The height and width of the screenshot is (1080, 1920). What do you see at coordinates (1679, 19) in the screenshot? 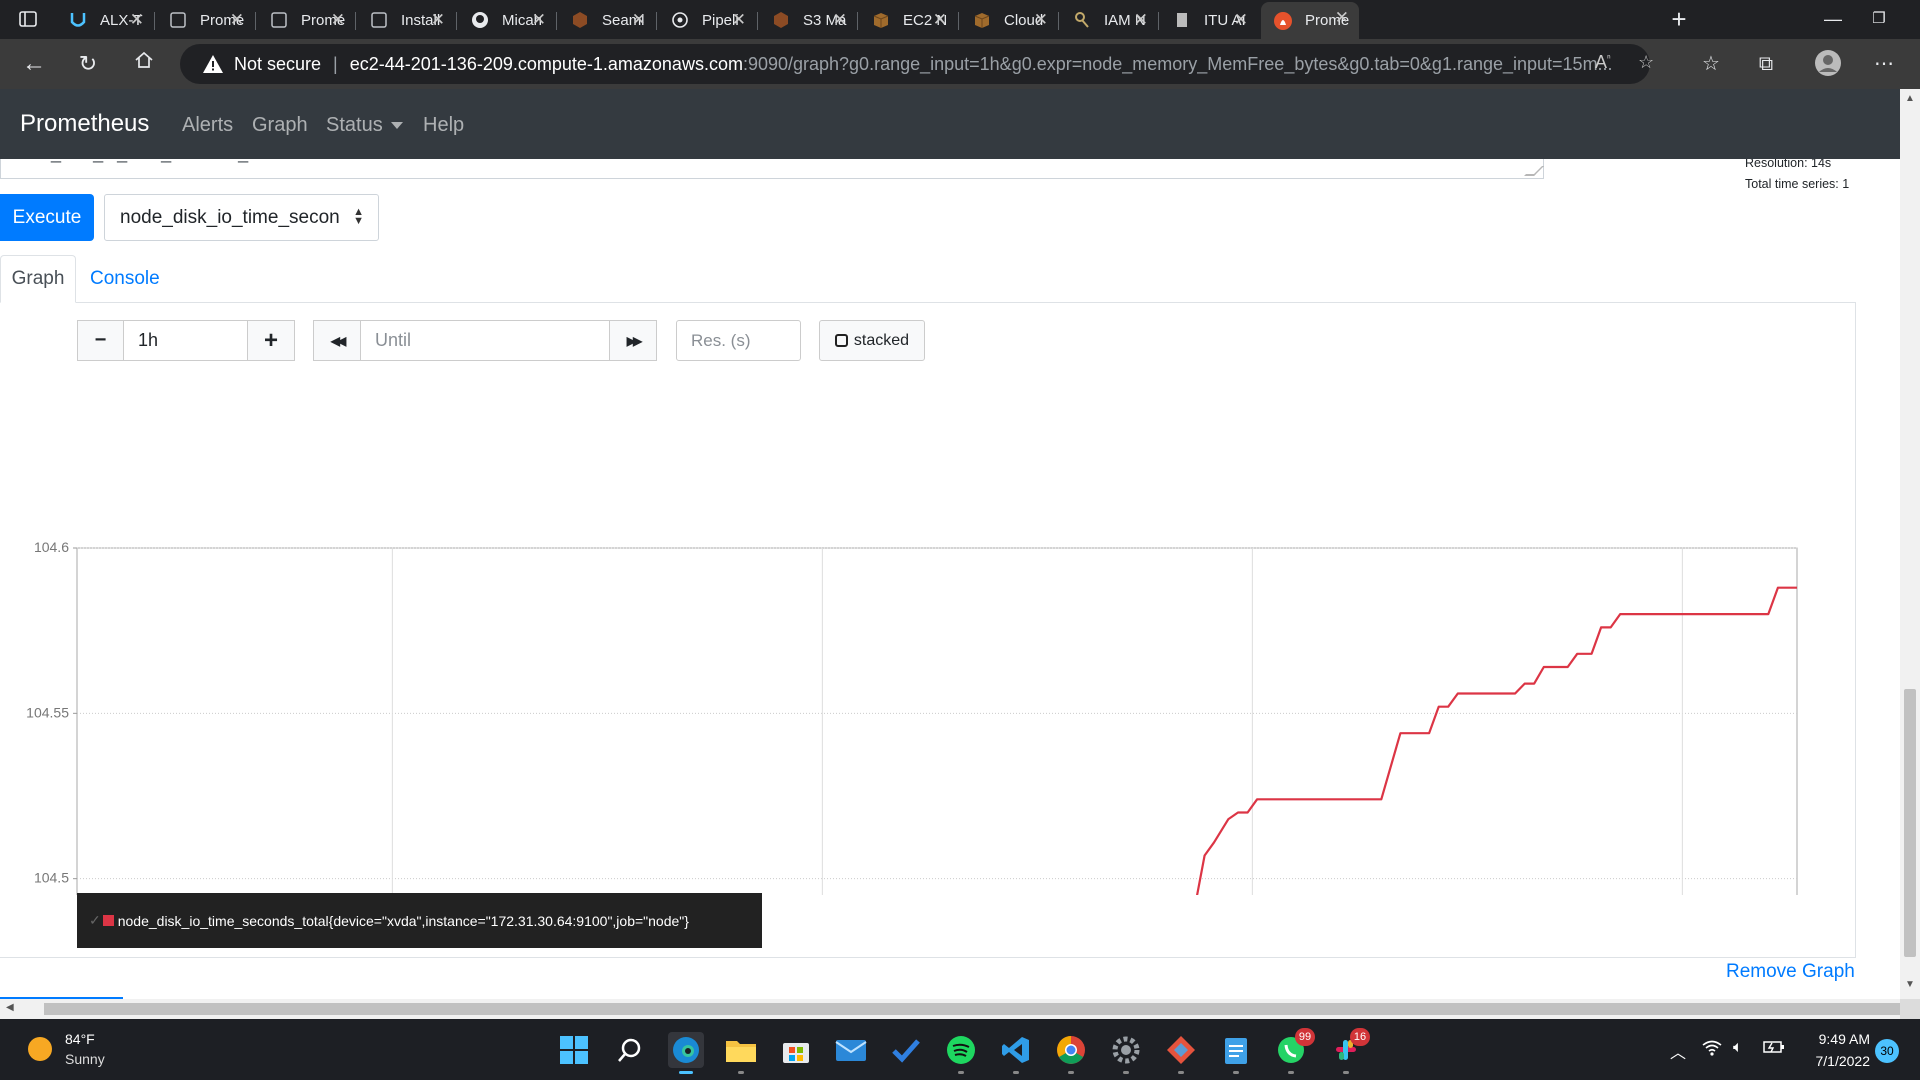
I see `new-tab-button: +` at bounding box center [1679, 19].